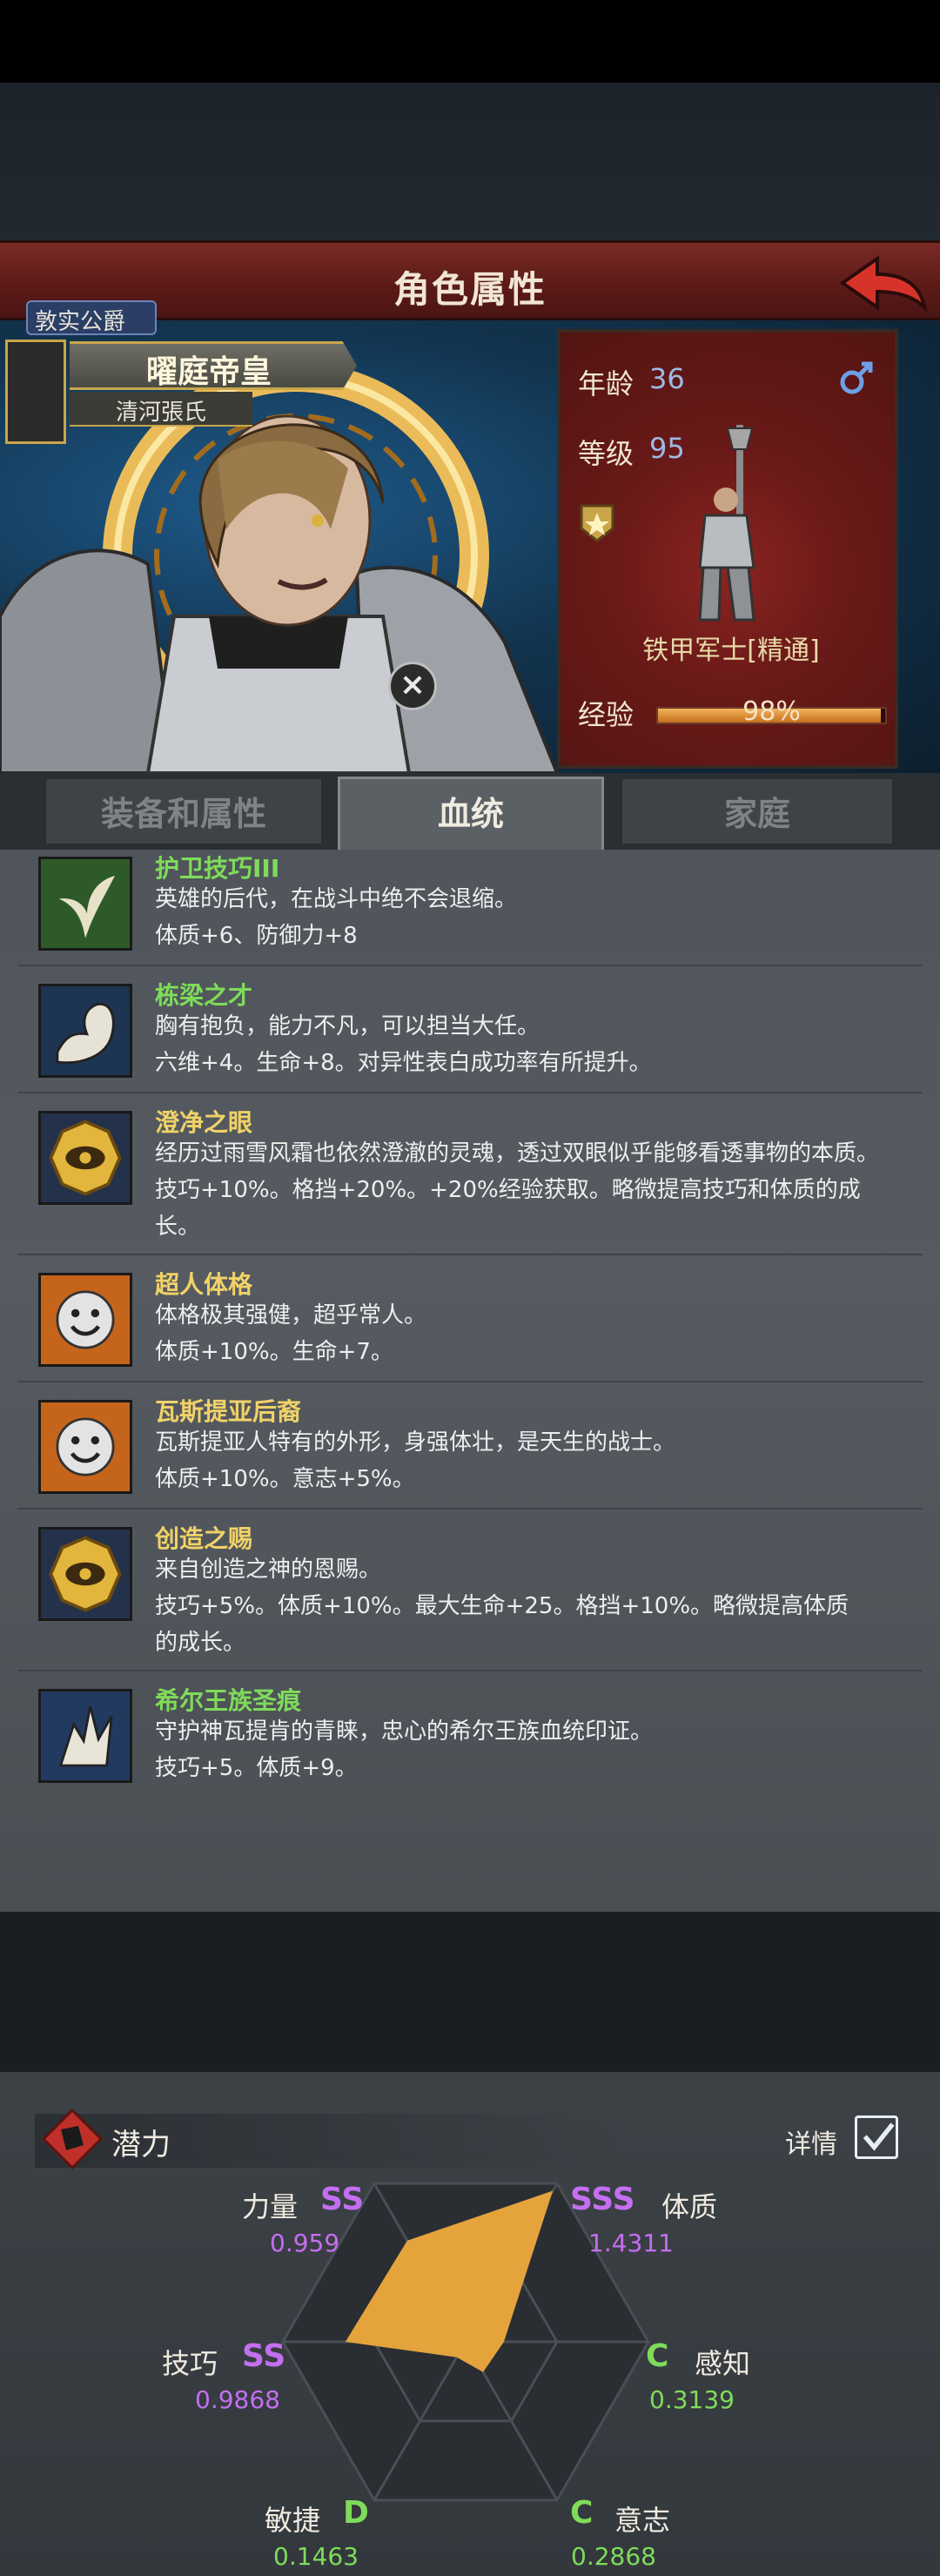 The image size is (940, 2576). What do you see at coordinates (692, 2399) in the screenshot?
I see `stat-value: 0.3139` at bounding box center [692, 2399].